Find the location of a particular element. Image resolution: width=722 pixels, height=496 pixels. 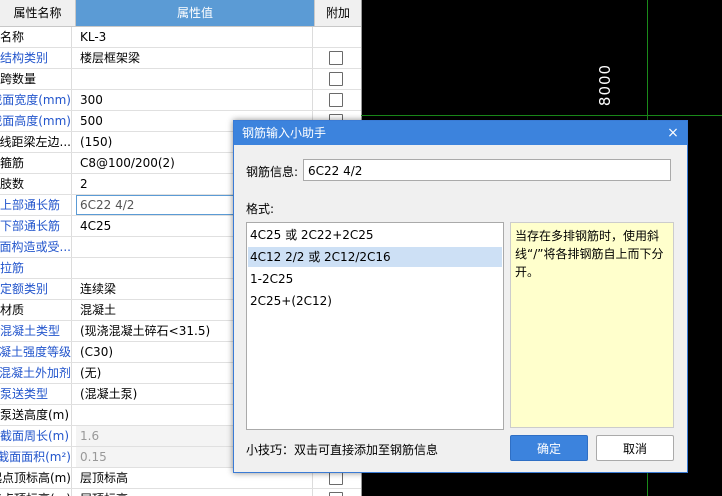

row-name-text: 截面周长(m) is located at coordinates (35, 436).